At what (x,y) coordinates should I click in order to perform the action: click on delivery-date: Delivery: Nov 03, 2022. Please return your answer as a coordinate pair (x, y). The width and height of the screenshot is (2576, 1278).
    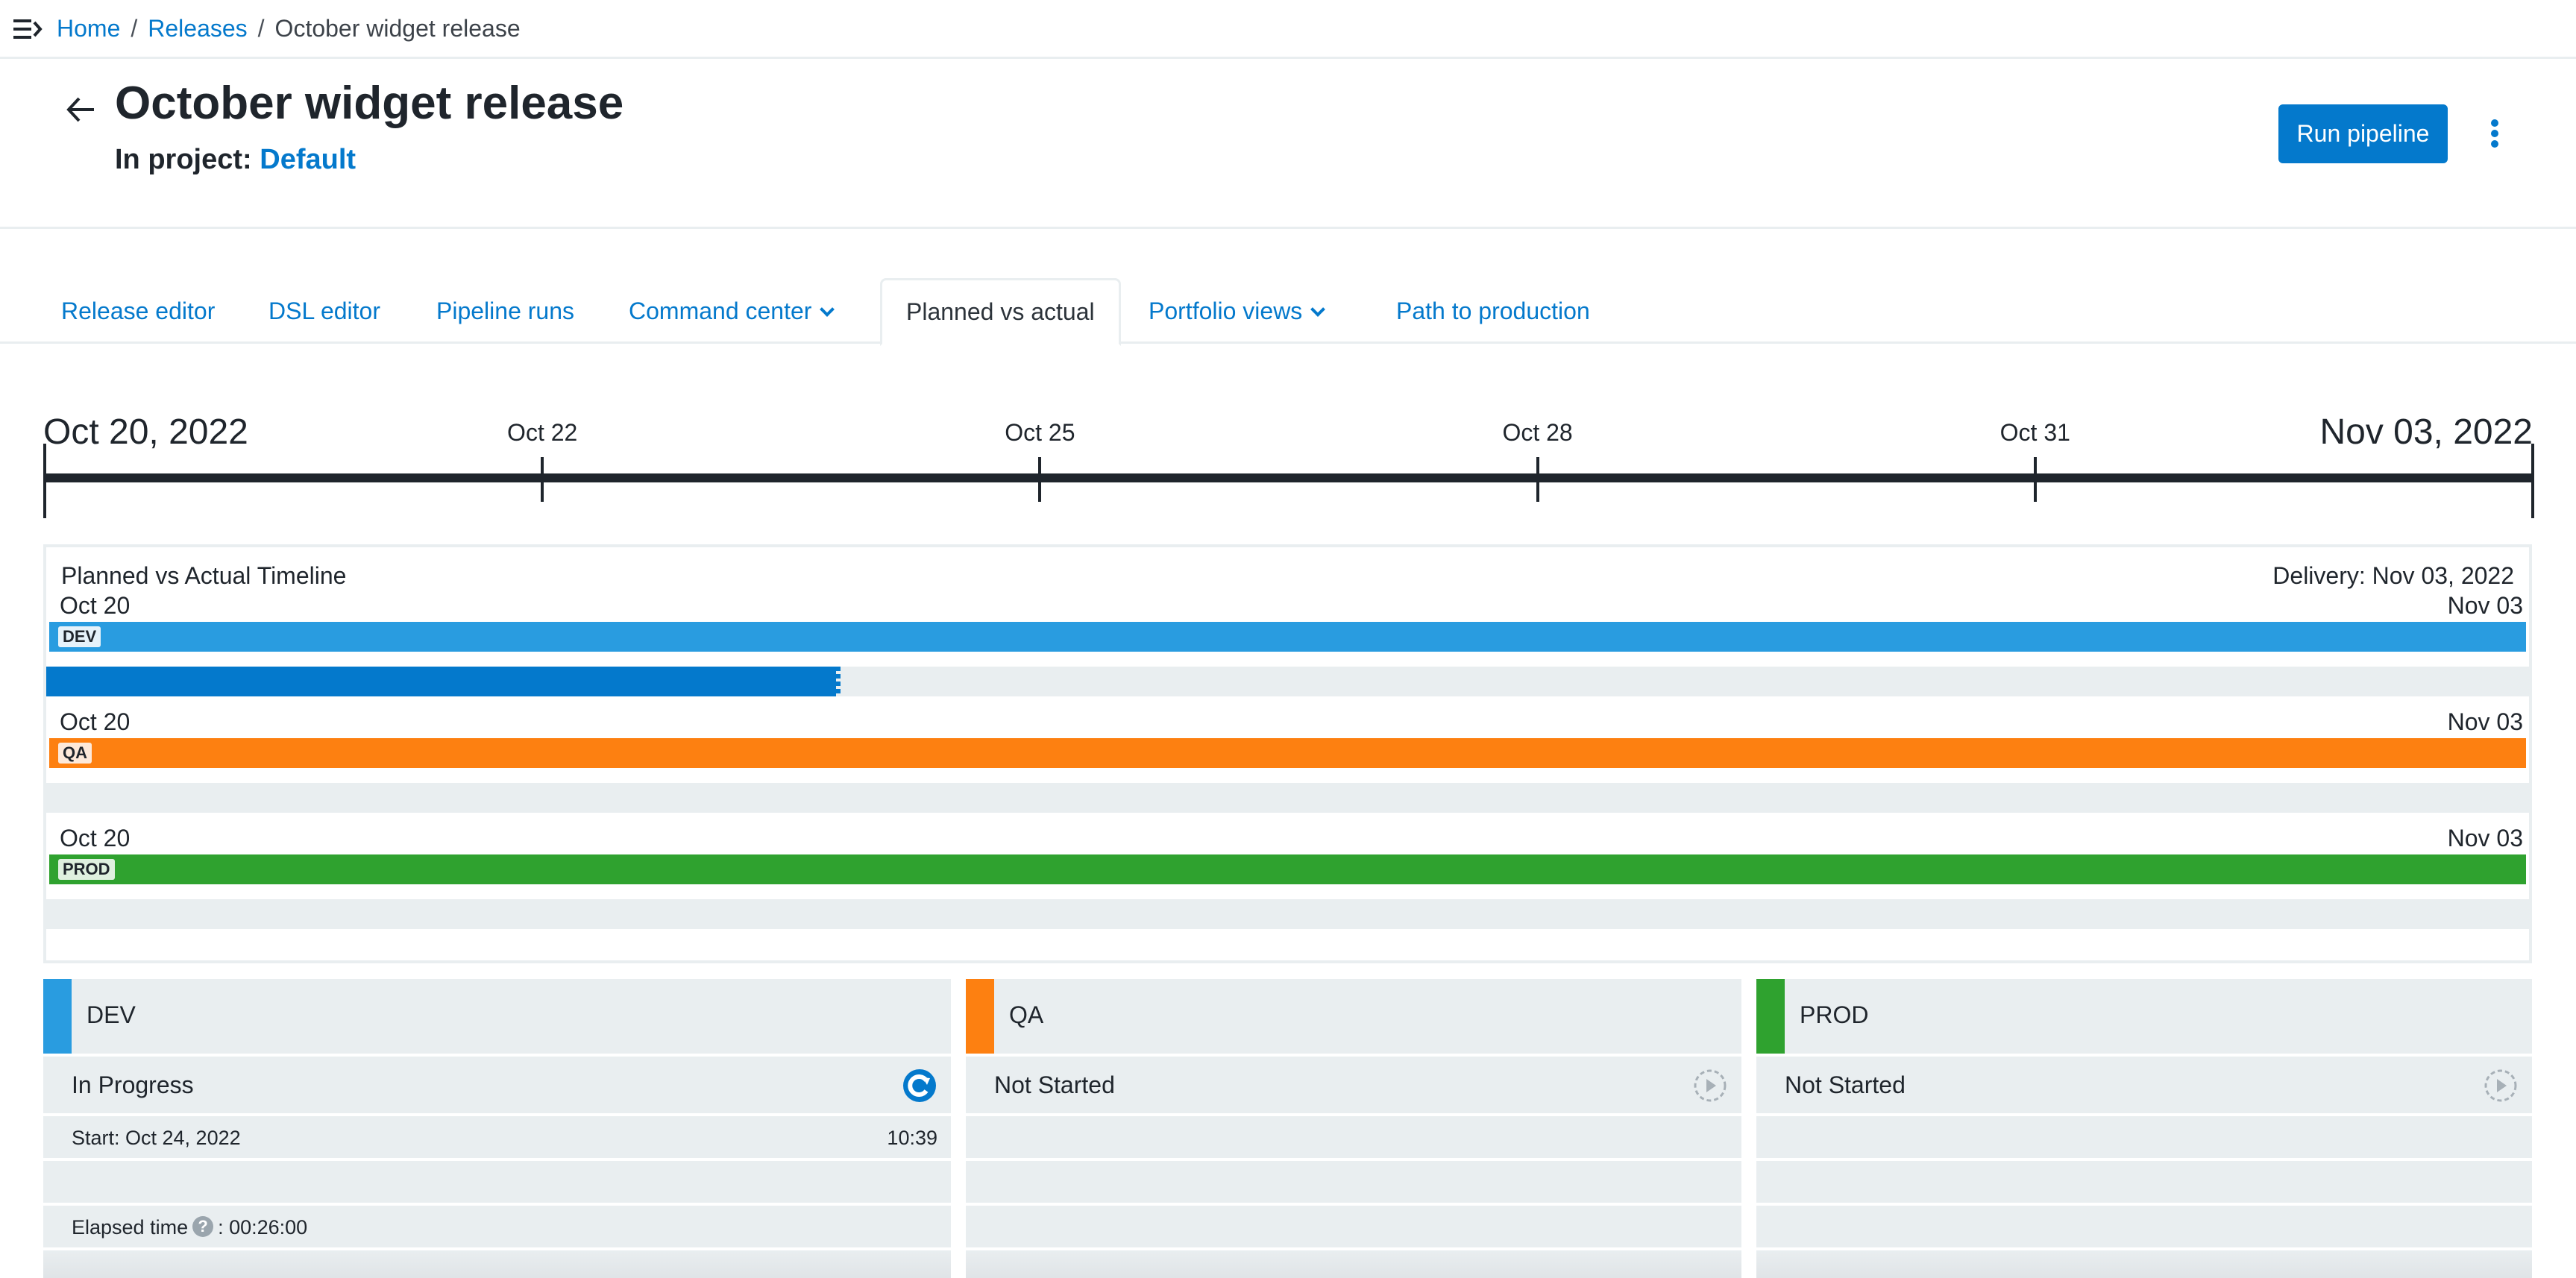
    Looking at the image, I should click on (2393, 575).